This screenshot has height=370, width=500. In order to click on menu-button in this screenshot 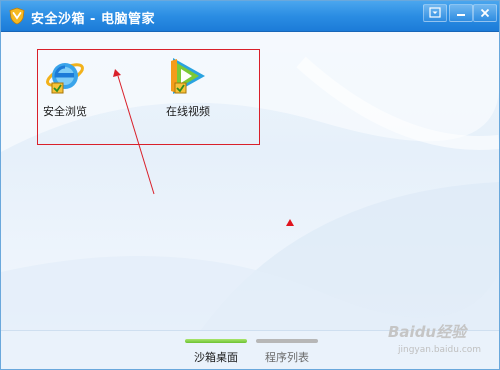, I will do `click(435, 13)`.